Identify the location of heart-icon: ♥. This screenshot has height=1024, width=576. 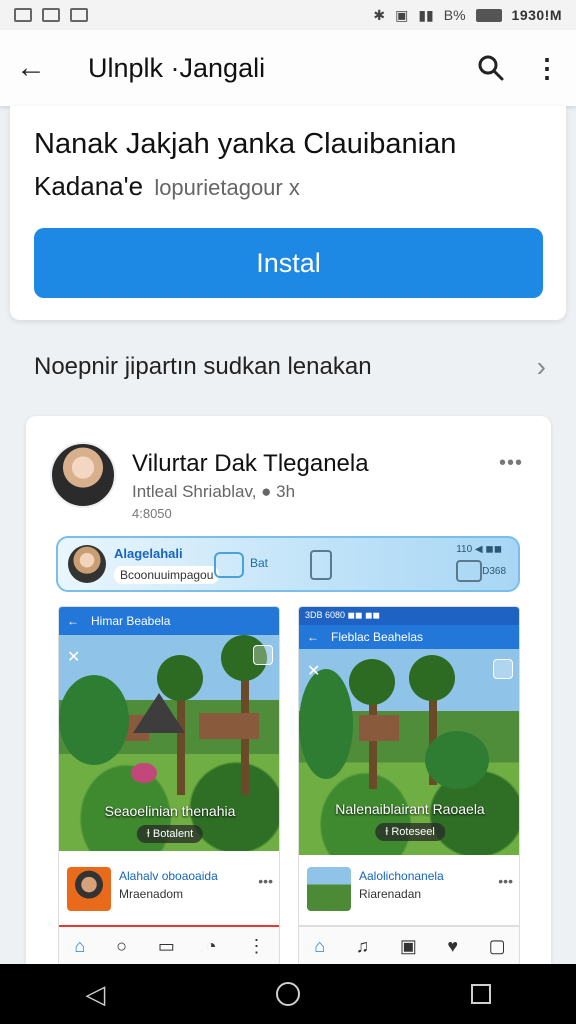
(453, 945).